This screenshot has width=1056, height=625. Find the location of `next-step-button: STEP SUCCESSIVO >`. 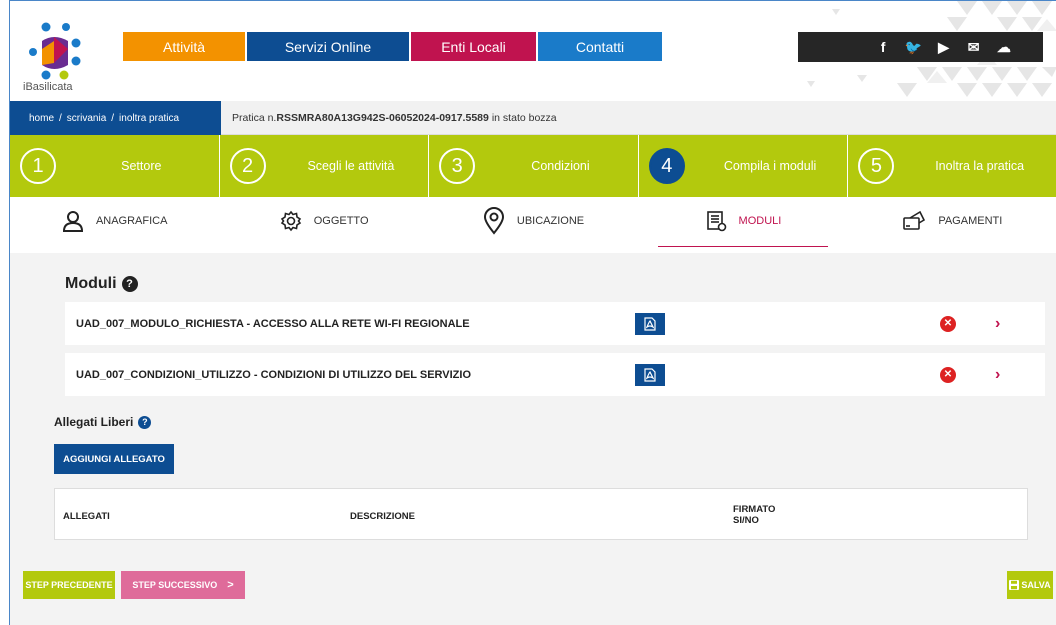

next-step-button: STEP SUCCESSIVO > is located at coordinates (183, 585).